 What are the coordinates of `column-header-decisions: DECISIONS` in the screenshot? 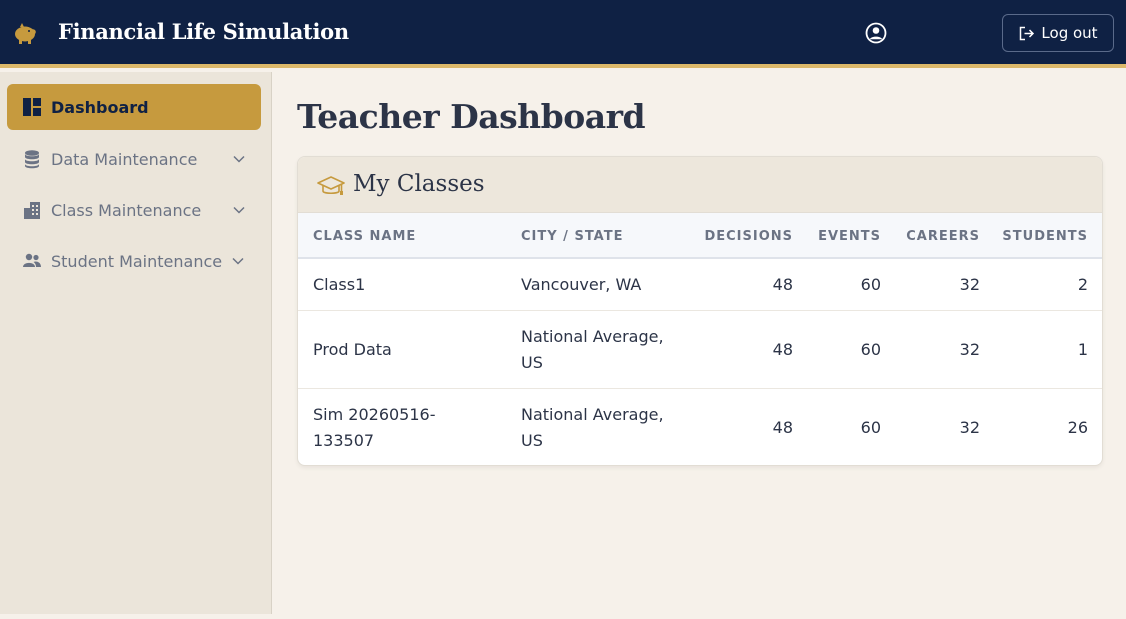 It's located at (743, 236).